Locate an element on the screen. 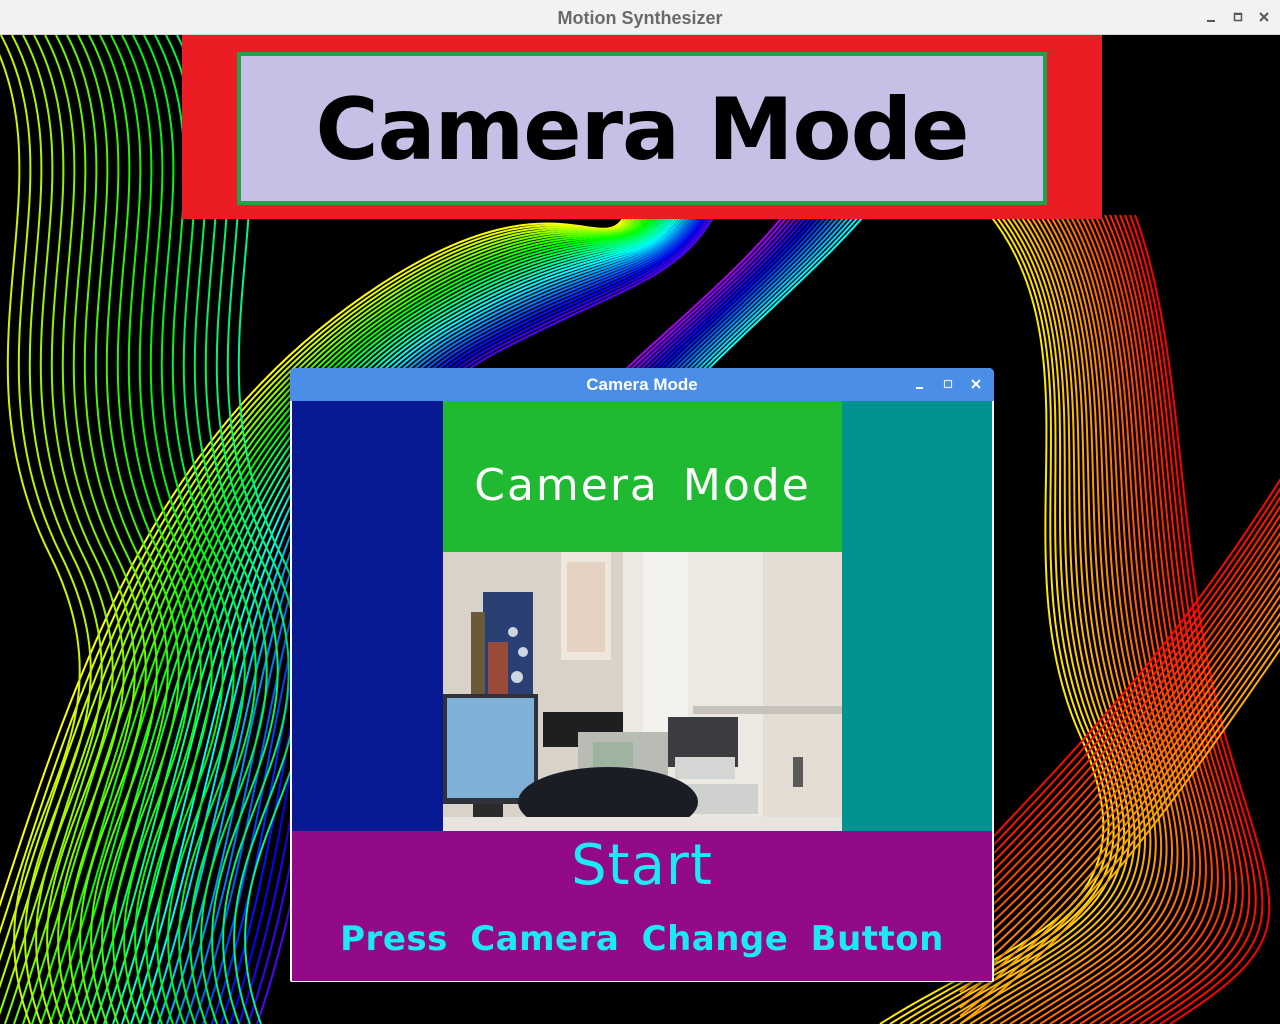  banner-title: Camera Mode is located at coordinates (642, 129).